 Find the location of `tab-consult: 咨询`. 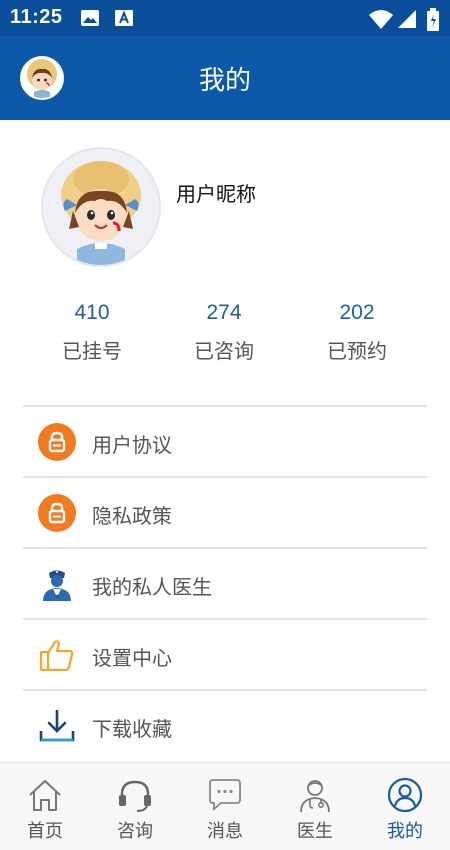

tab-consult: 咨询 is located at coordinates (135, 806).